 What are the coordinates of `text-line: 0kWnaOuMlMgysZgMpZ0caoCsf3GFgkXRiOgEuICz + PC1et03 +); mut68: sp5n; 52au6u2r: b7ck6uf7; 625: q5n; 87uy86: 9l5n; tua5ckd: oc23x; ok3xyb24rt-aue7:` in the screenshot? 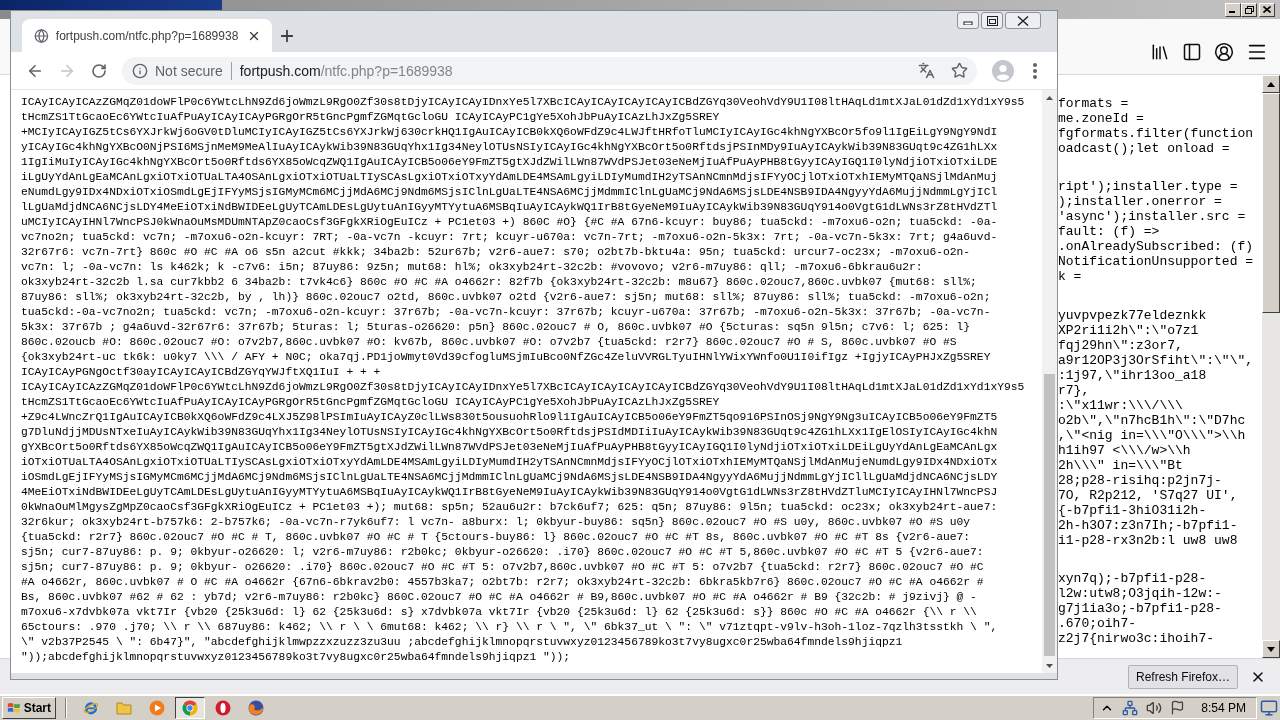 It's located at (509, 507).